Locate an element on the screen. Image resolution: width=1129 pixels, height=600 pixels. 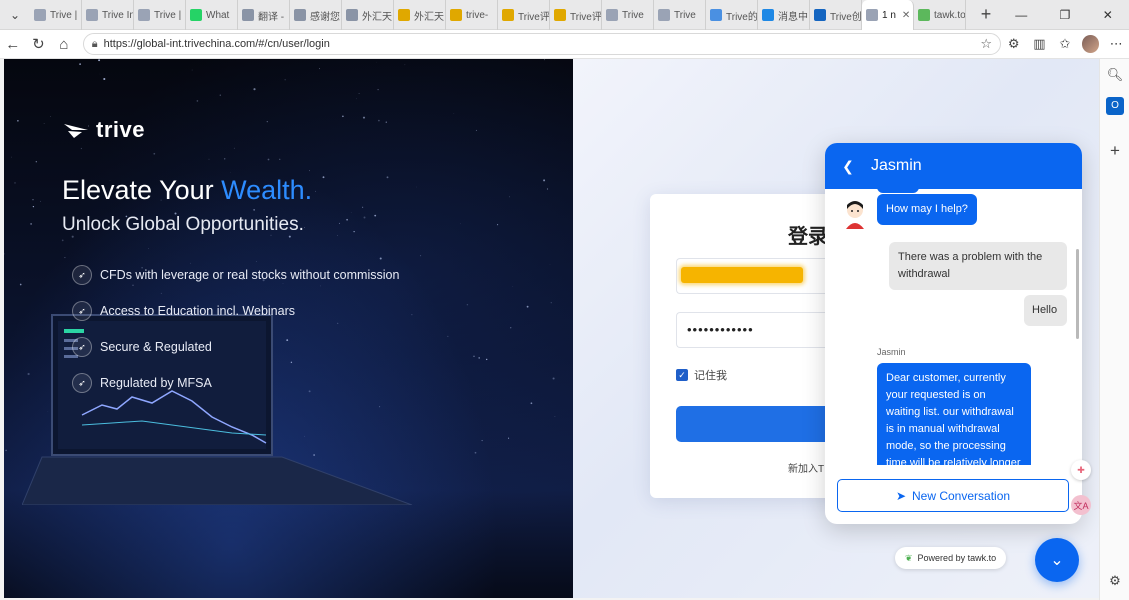
browser-tab: 1 n ✕ is located at coordinates (888, 15).